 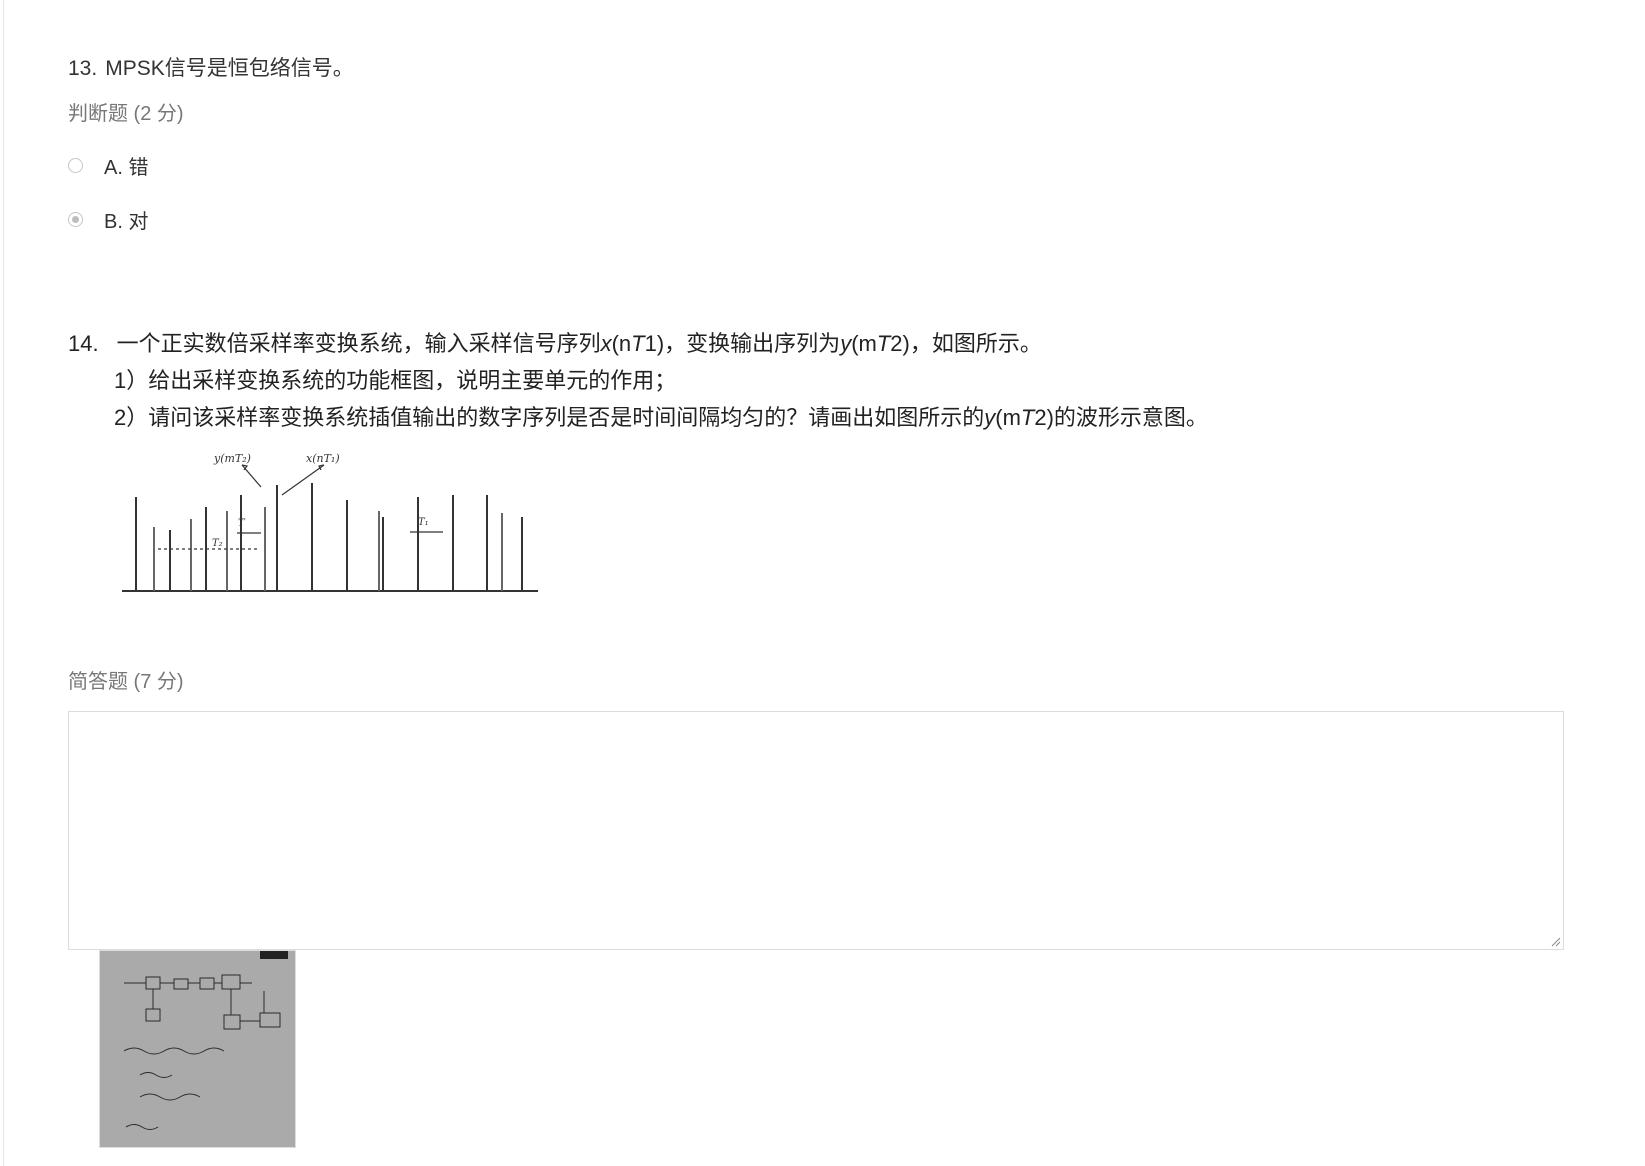 I want to click on resize-handle-icon, so click(x=1555, y=941).